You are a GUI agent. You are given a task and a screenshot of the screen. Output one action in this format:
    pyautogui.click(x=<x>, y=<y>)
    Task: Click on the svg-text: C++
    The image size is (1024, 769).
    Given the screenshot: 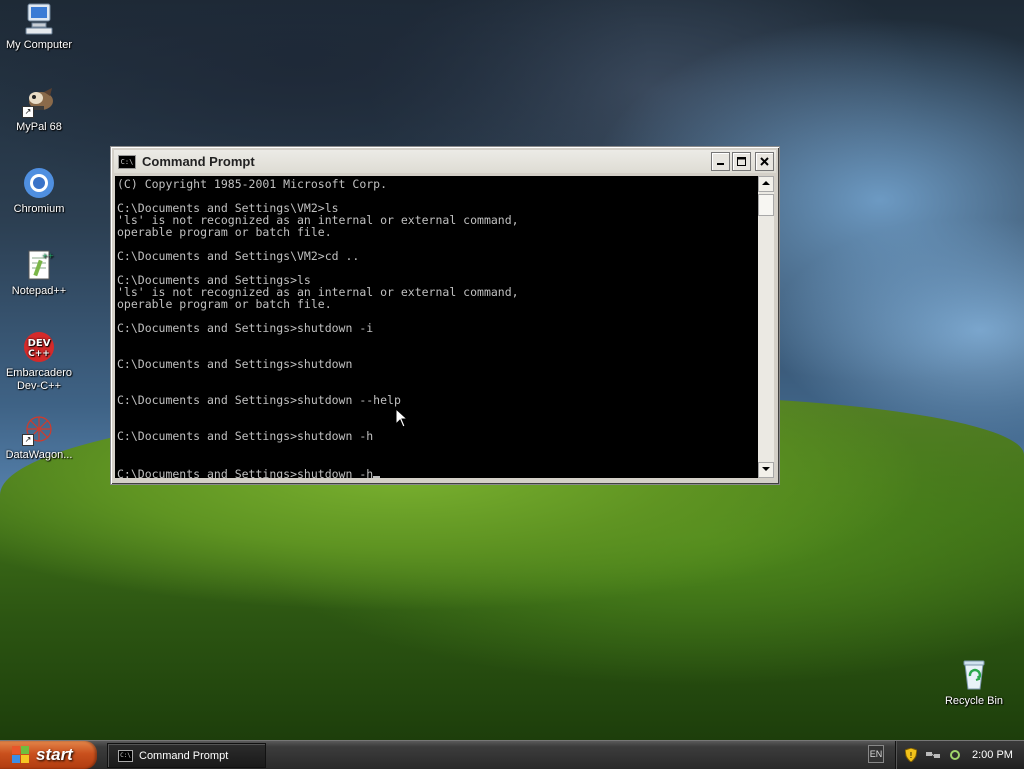 What is the action you would take?
    pyautogui.click(x=39, y=354)
    